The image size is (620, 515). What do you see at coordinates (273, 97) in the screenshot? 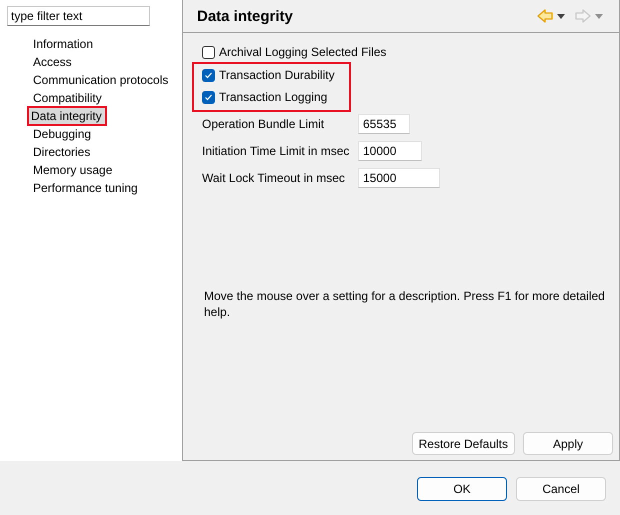
I see `checkbox-label: Transaction Logging` at bounding box center [273, 97].